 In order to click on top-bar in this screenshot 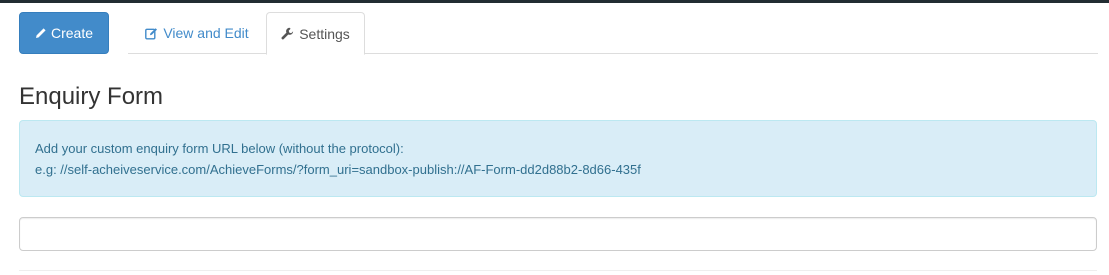, I will do `click(554, 1)`.